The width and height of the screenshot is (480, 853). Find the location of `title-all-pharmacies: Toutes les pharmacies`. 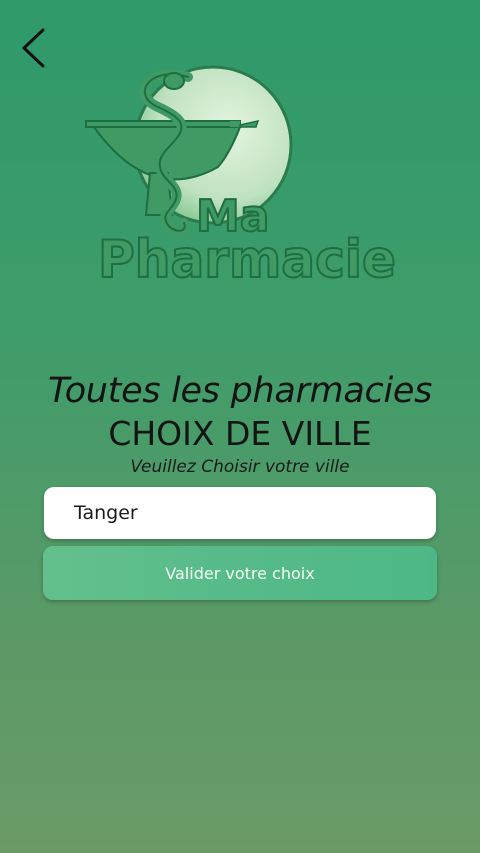

title-all-pharmacies: Toutes les pharmacies is located at coordinates (240, 389).